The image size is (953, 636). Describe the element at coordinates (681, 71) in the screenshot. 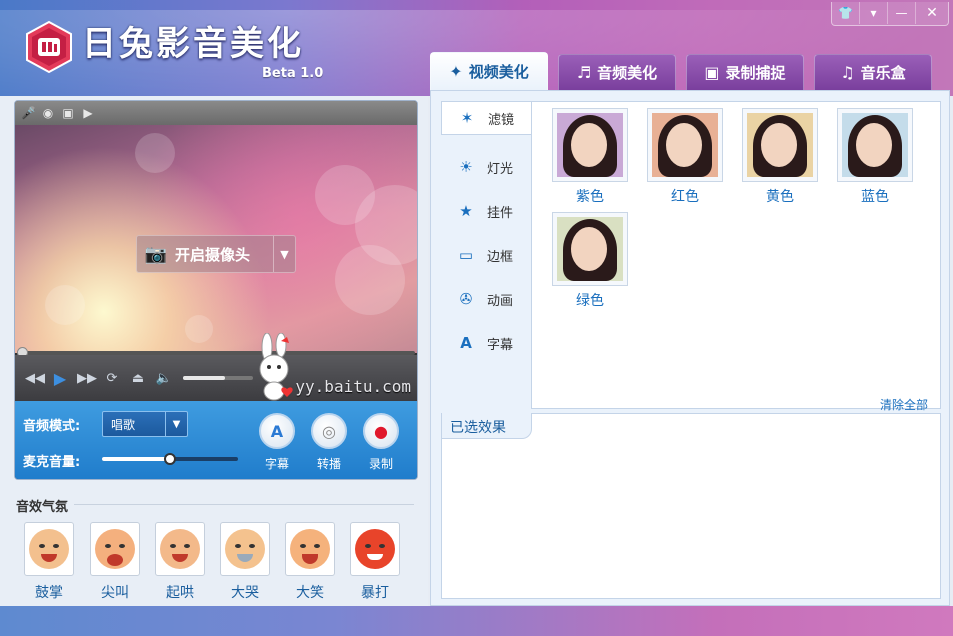

I see `main-tabs: ✦ 视频美化 ♬ 音频美化 ▣ 录制捕捉 ♫ 音乐盒` at that location.